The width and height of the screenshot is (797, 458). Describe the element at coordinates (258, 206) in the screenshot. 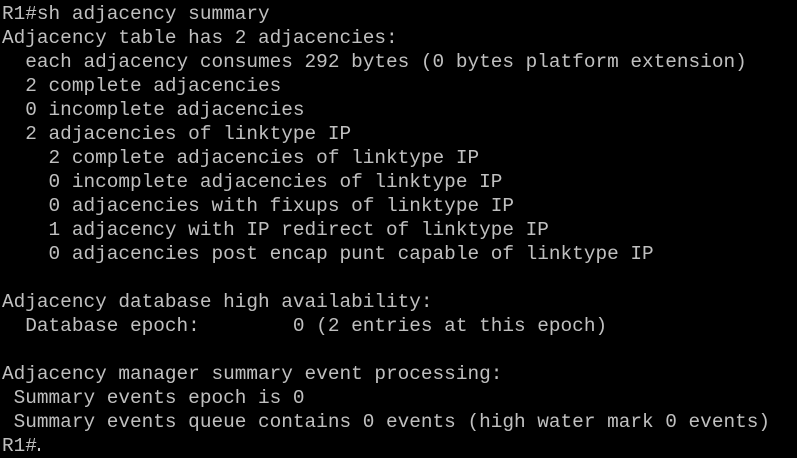

I see `output-line: 0 adjacencies with fixups of linktype IP` at that location.